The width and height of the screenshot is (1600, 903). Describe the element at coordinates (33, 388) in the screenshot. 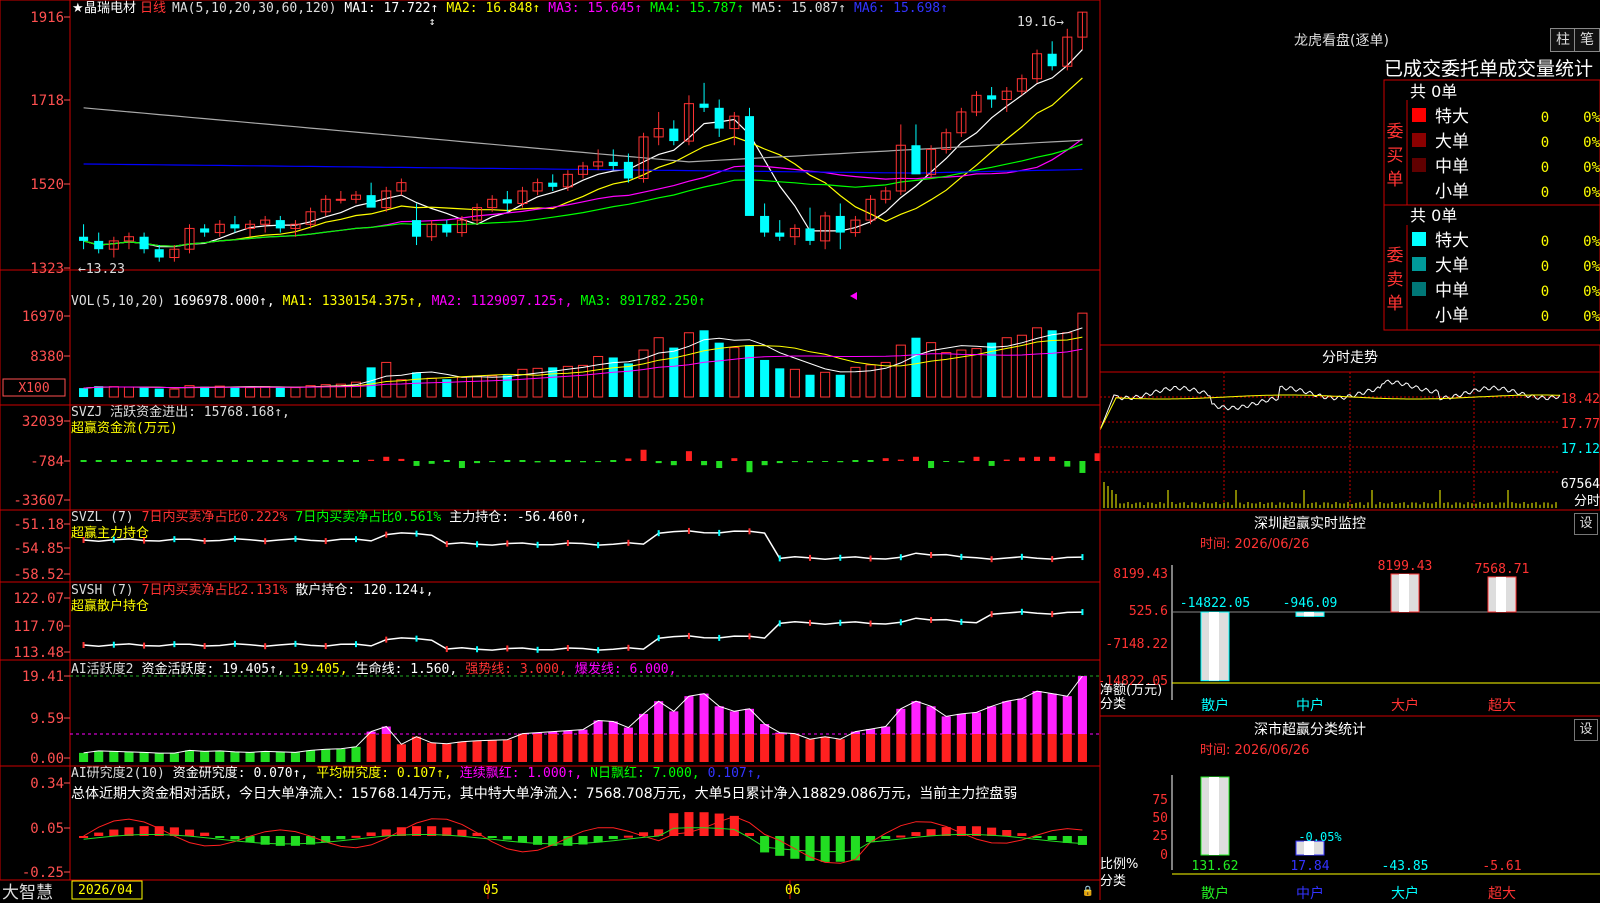

I see `axis-label-vol: X100` at that location.